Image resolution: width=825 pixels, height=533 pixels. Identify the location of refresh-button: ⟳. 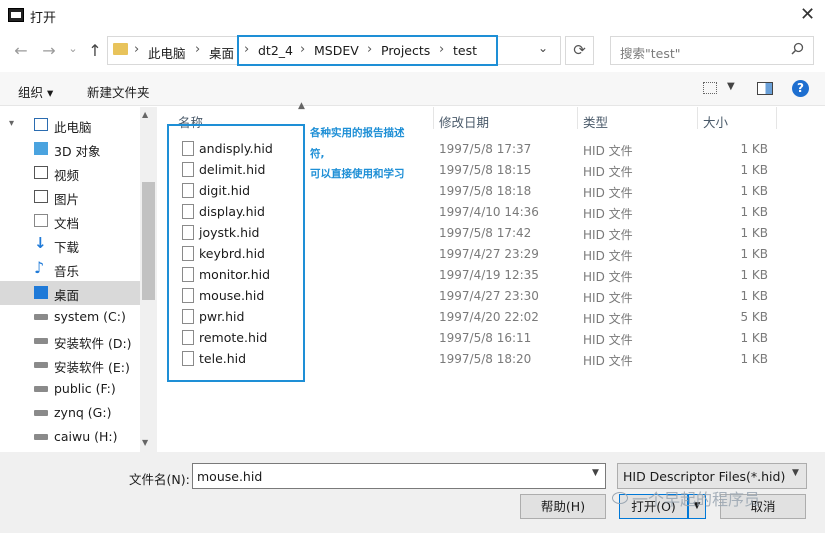
(579, 50).